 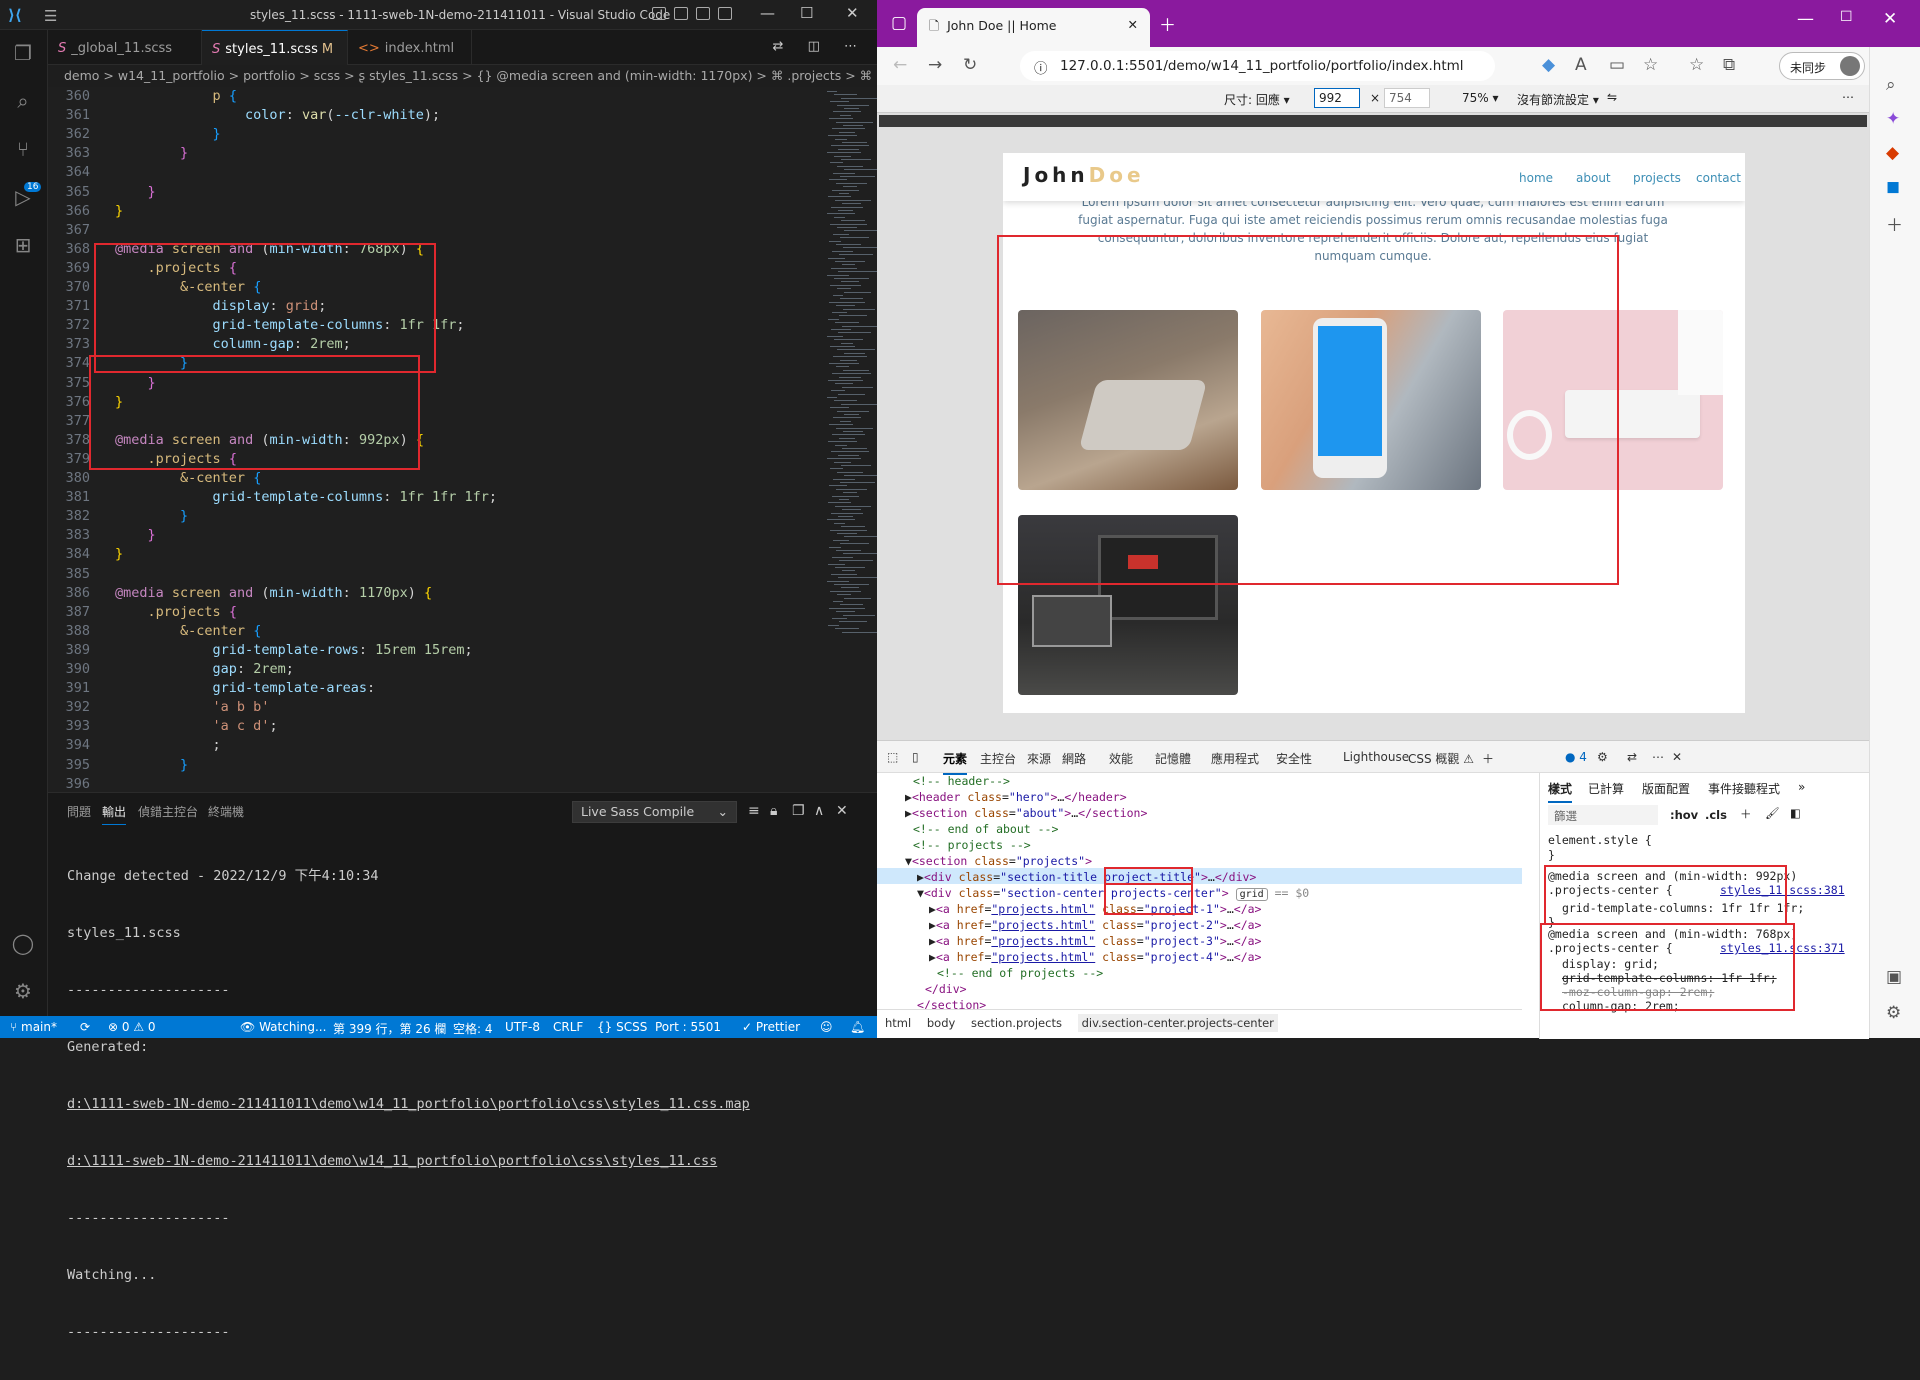 I want to click on dom-line: ▶<section class="about">…</section>, so click(x=1026, y=813).